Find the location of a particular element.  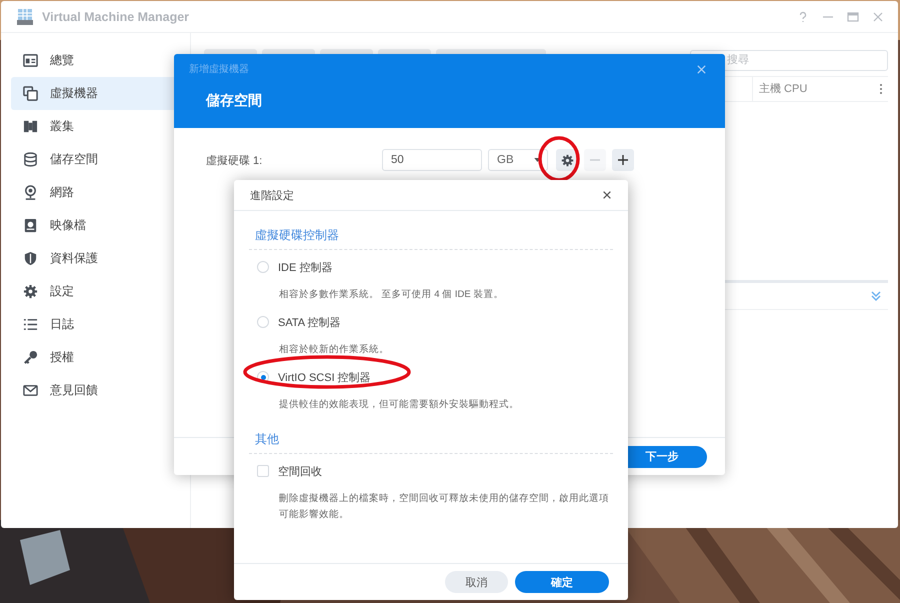

storage-icon is located at coordinates (30, 159).